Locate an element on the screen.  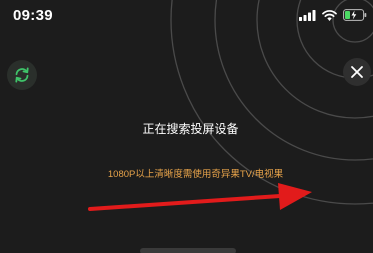
home-indicator is located at coordinates (188, 250).